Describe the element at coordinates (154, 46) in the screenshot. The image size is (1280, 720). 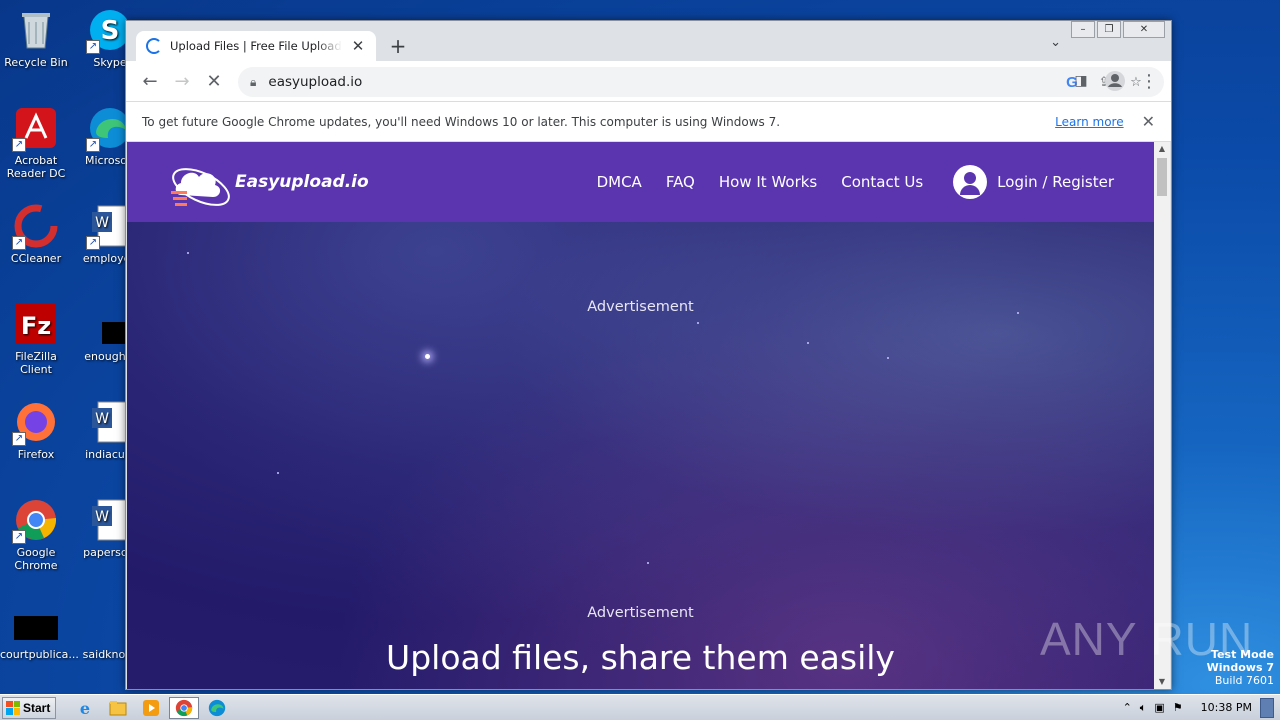
I see `loading-spinner-icon` at that location.